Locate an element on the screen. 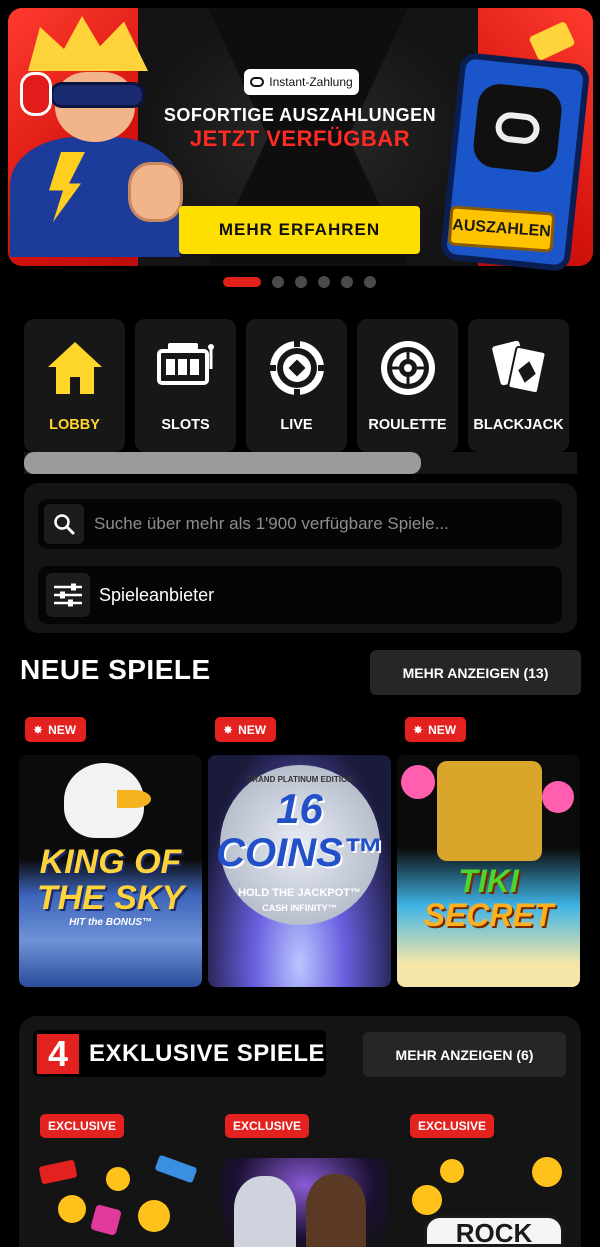 The height and width of the screenshot is (1247, 600). category-scrollbar-thumb is located at coordinates (222, 463).